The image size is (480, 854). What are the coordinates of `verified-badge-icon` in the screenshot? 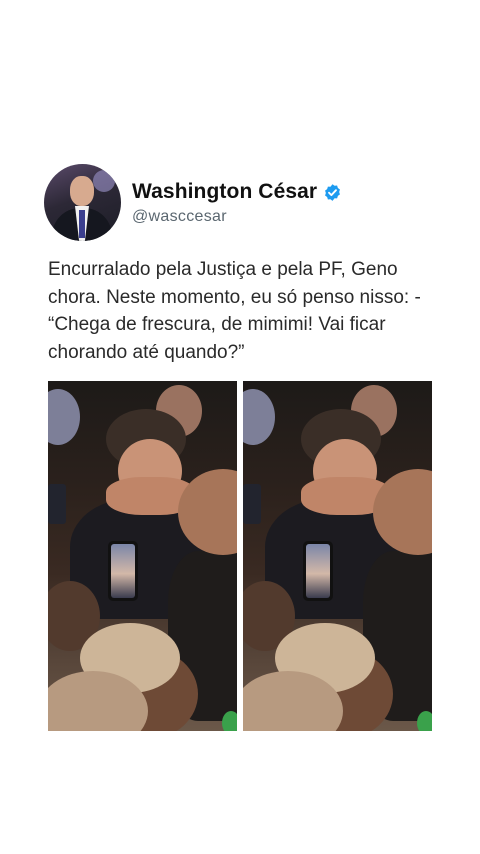 It's located at (333, 192).